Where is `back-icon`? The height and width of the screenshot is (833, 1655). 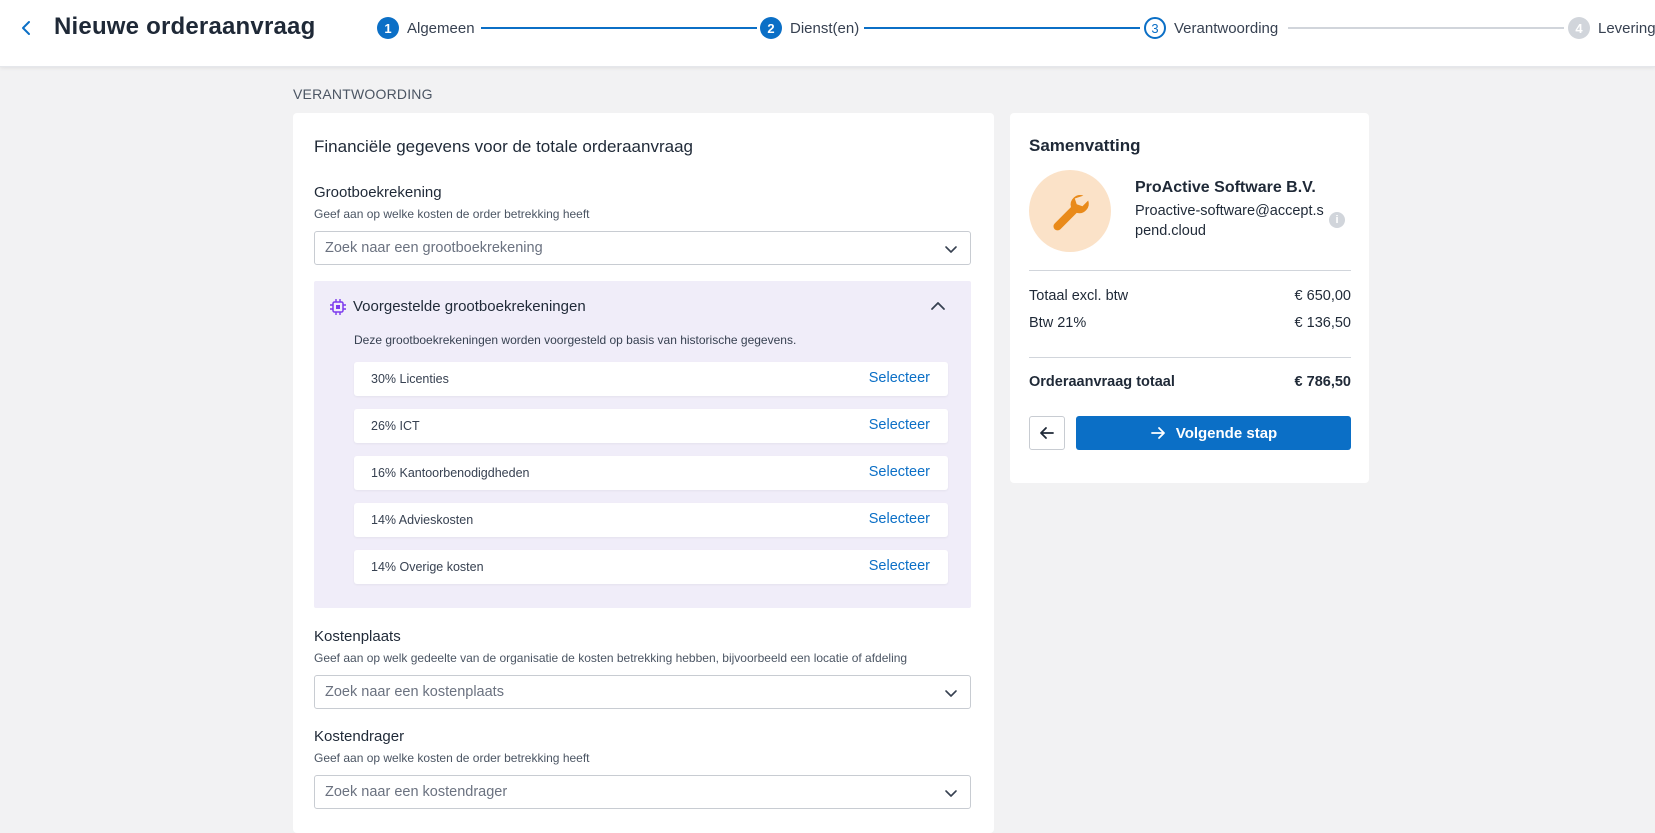 back-icon is located at coordinates (26, 28).